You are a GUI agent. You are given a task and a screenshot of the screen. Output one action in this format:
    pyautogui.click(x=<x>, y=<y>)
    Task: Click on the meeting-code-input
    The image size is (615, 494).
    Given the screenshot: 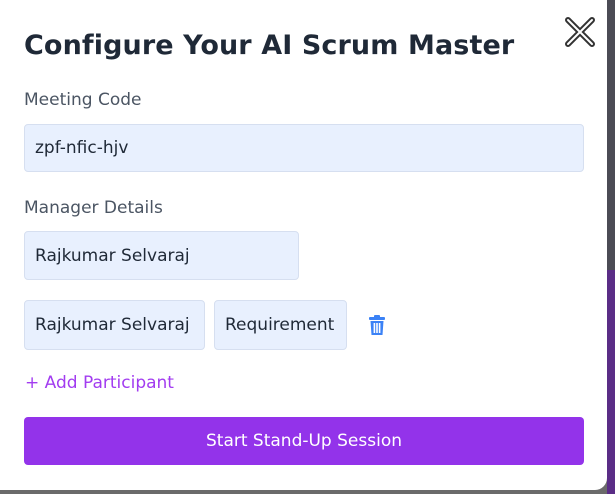 What is the action you would take?
    pyautogui.click(x=304, y=148)
    